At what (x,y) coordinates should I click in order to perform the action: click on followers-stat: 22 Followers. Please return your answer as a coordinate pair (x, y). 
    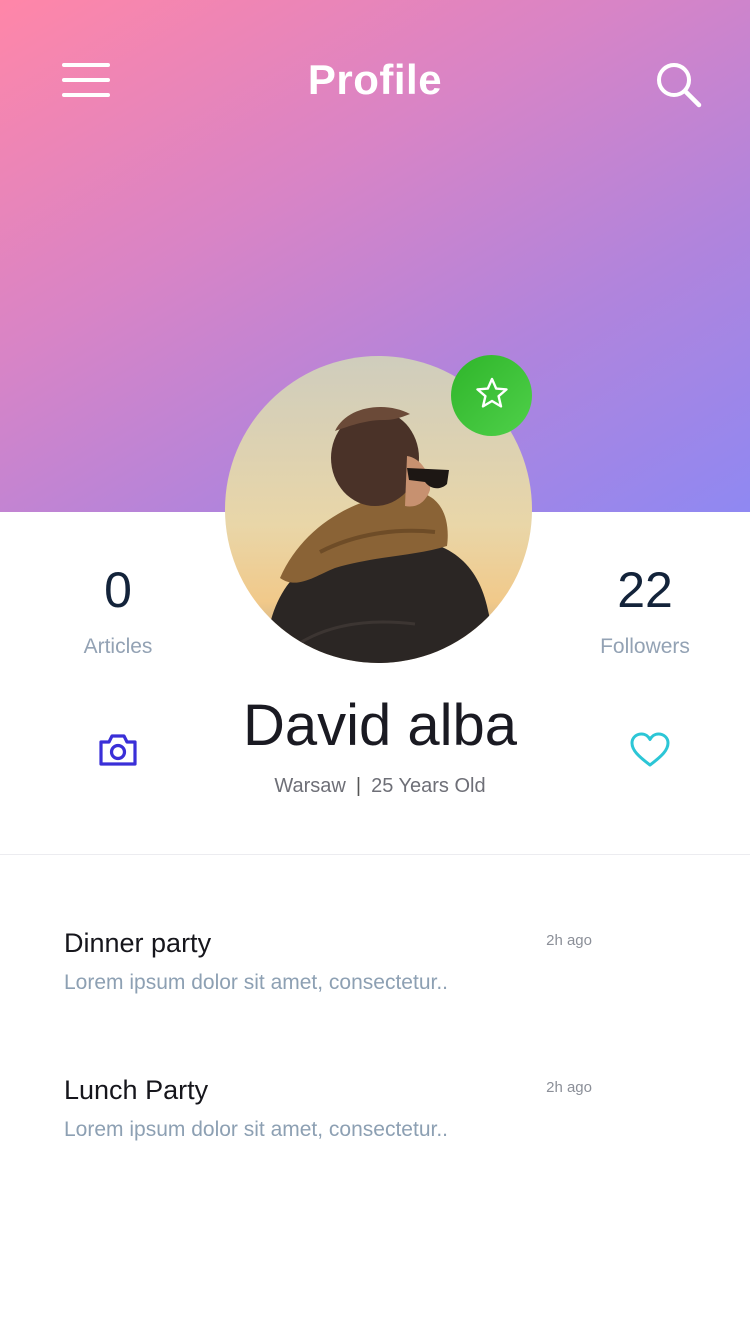
    Looking at the image, I should click on (645, 610).